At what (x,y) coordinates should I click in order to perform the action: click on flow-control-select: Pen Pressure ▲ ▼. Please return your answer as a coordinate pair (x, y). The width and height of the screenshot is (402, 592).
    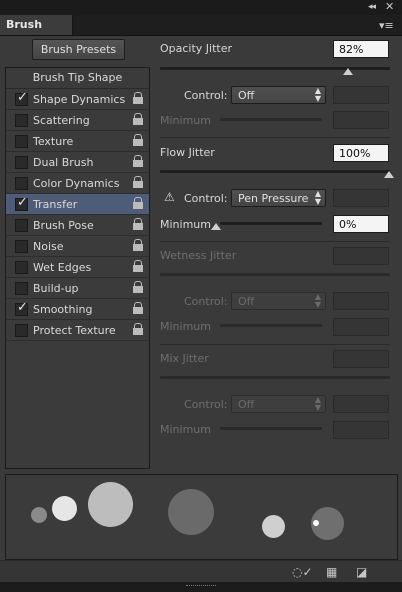
    Looking at the image, I should click on (278, 198).